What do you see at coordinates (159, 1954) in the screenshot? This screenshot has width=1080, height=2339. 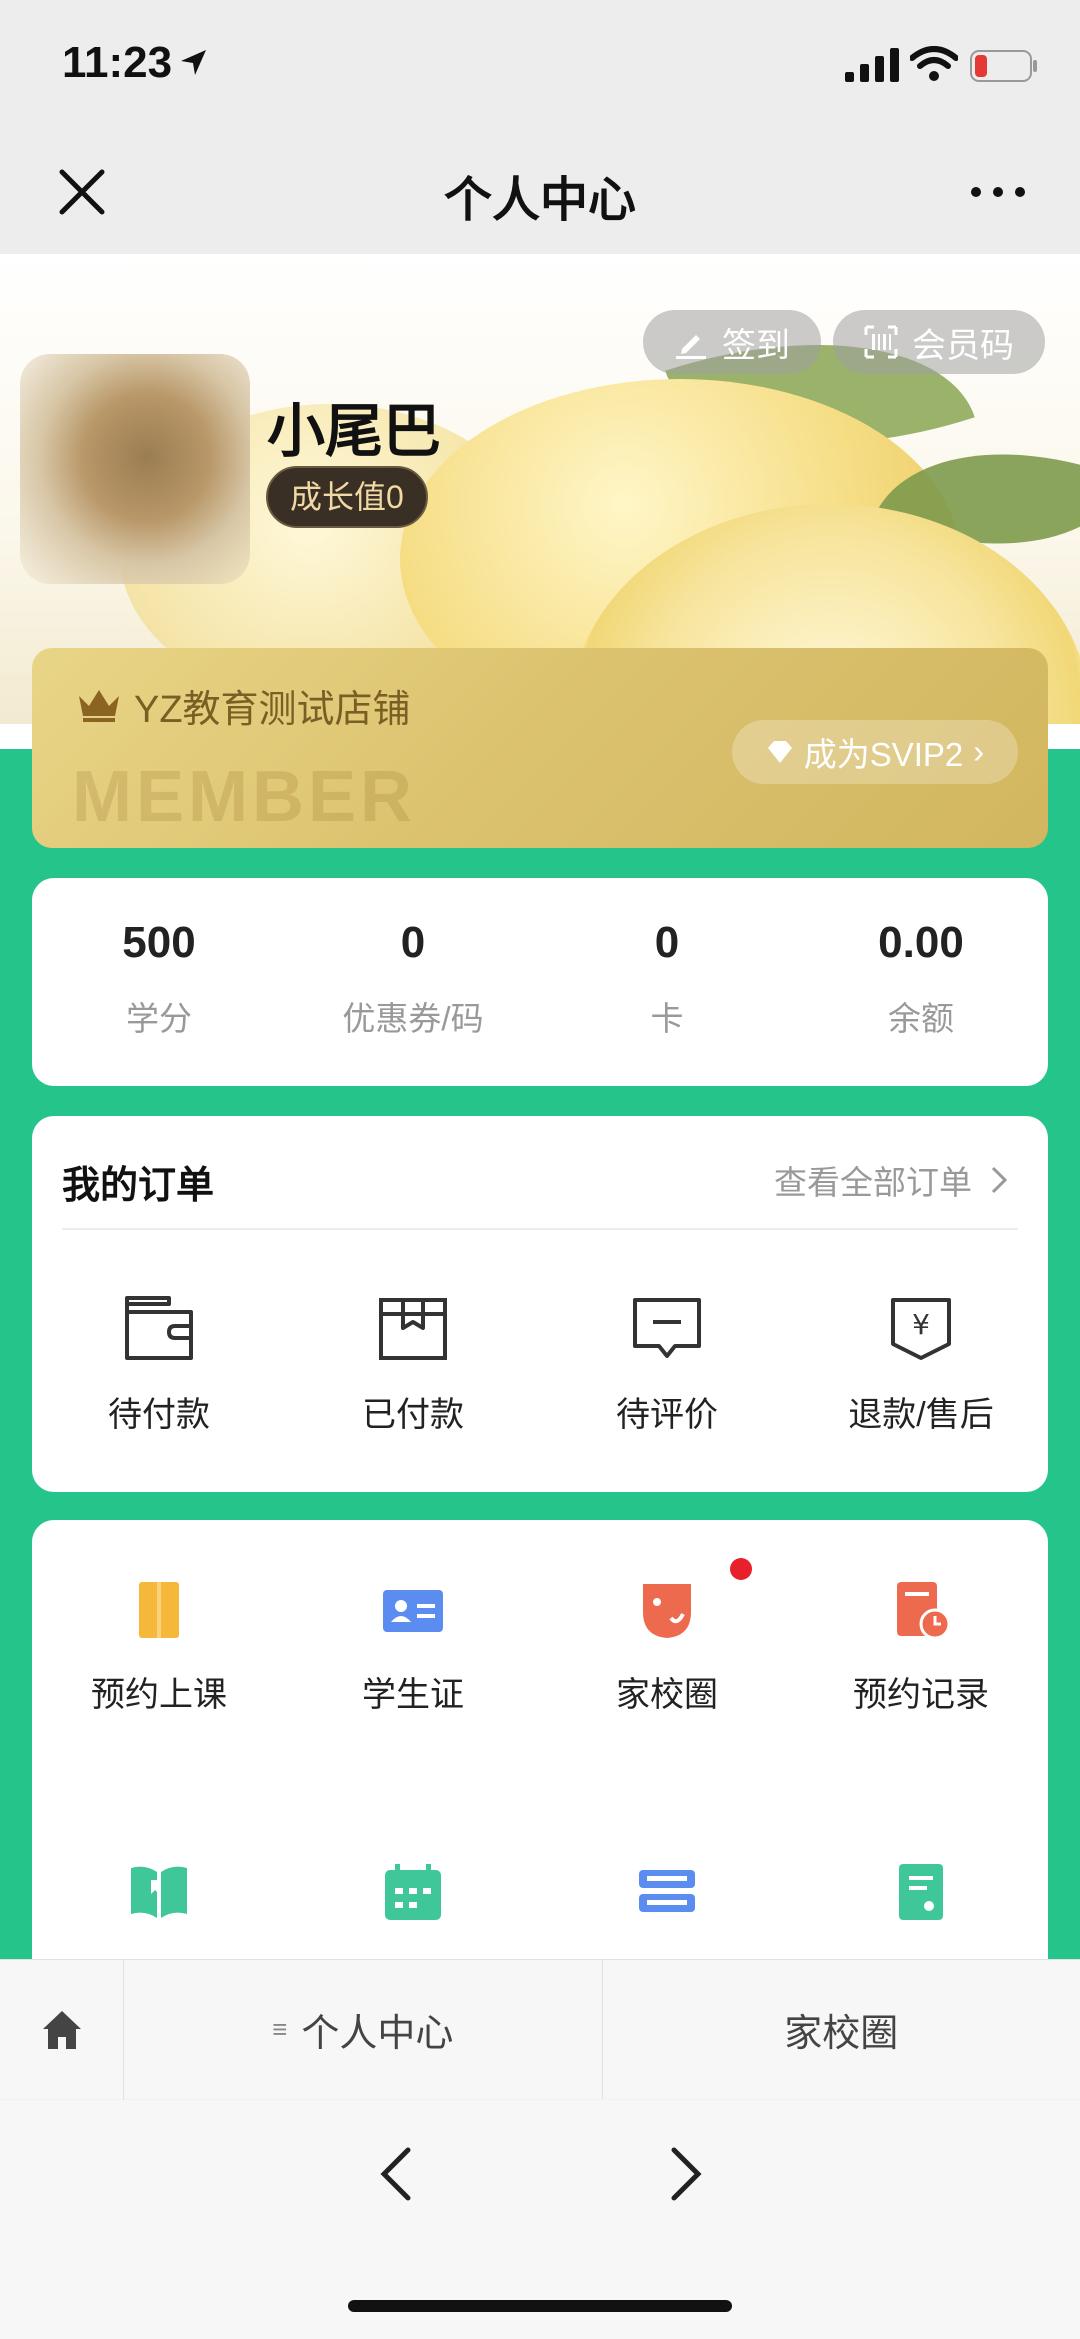 I see `tool-label: 学习记录` at bounding box center [159, 1954].